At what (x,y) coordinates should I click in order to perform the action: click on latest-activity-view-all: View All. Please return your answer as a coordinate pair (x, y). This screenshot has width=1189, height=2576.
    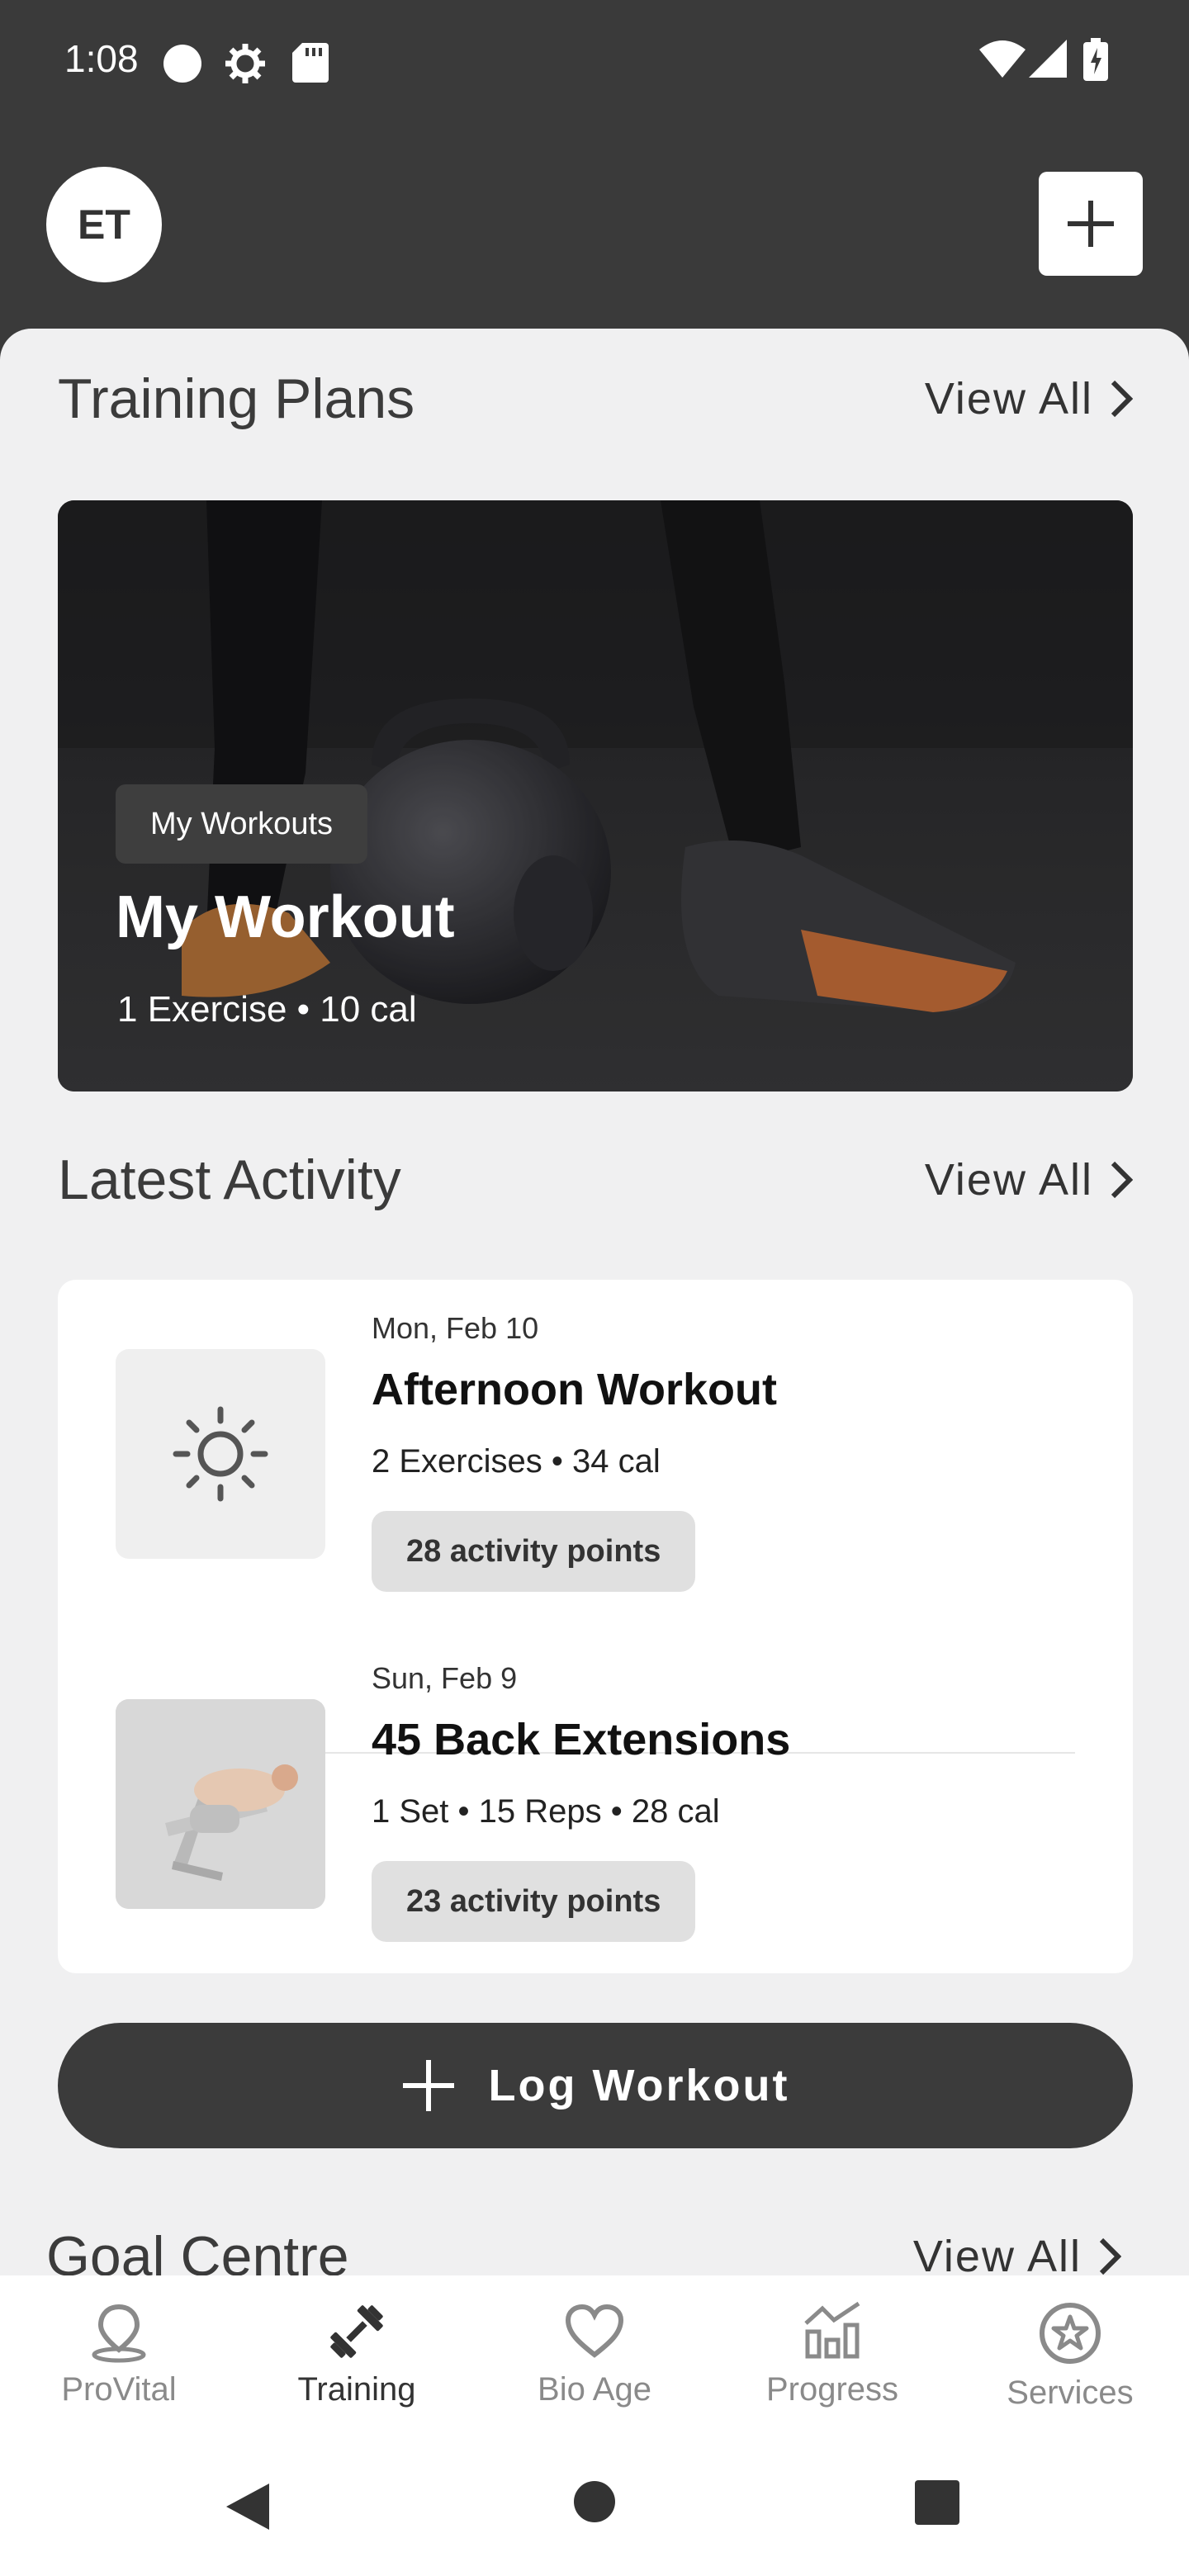
    Looking at the image, I should click on (1029, 1179).